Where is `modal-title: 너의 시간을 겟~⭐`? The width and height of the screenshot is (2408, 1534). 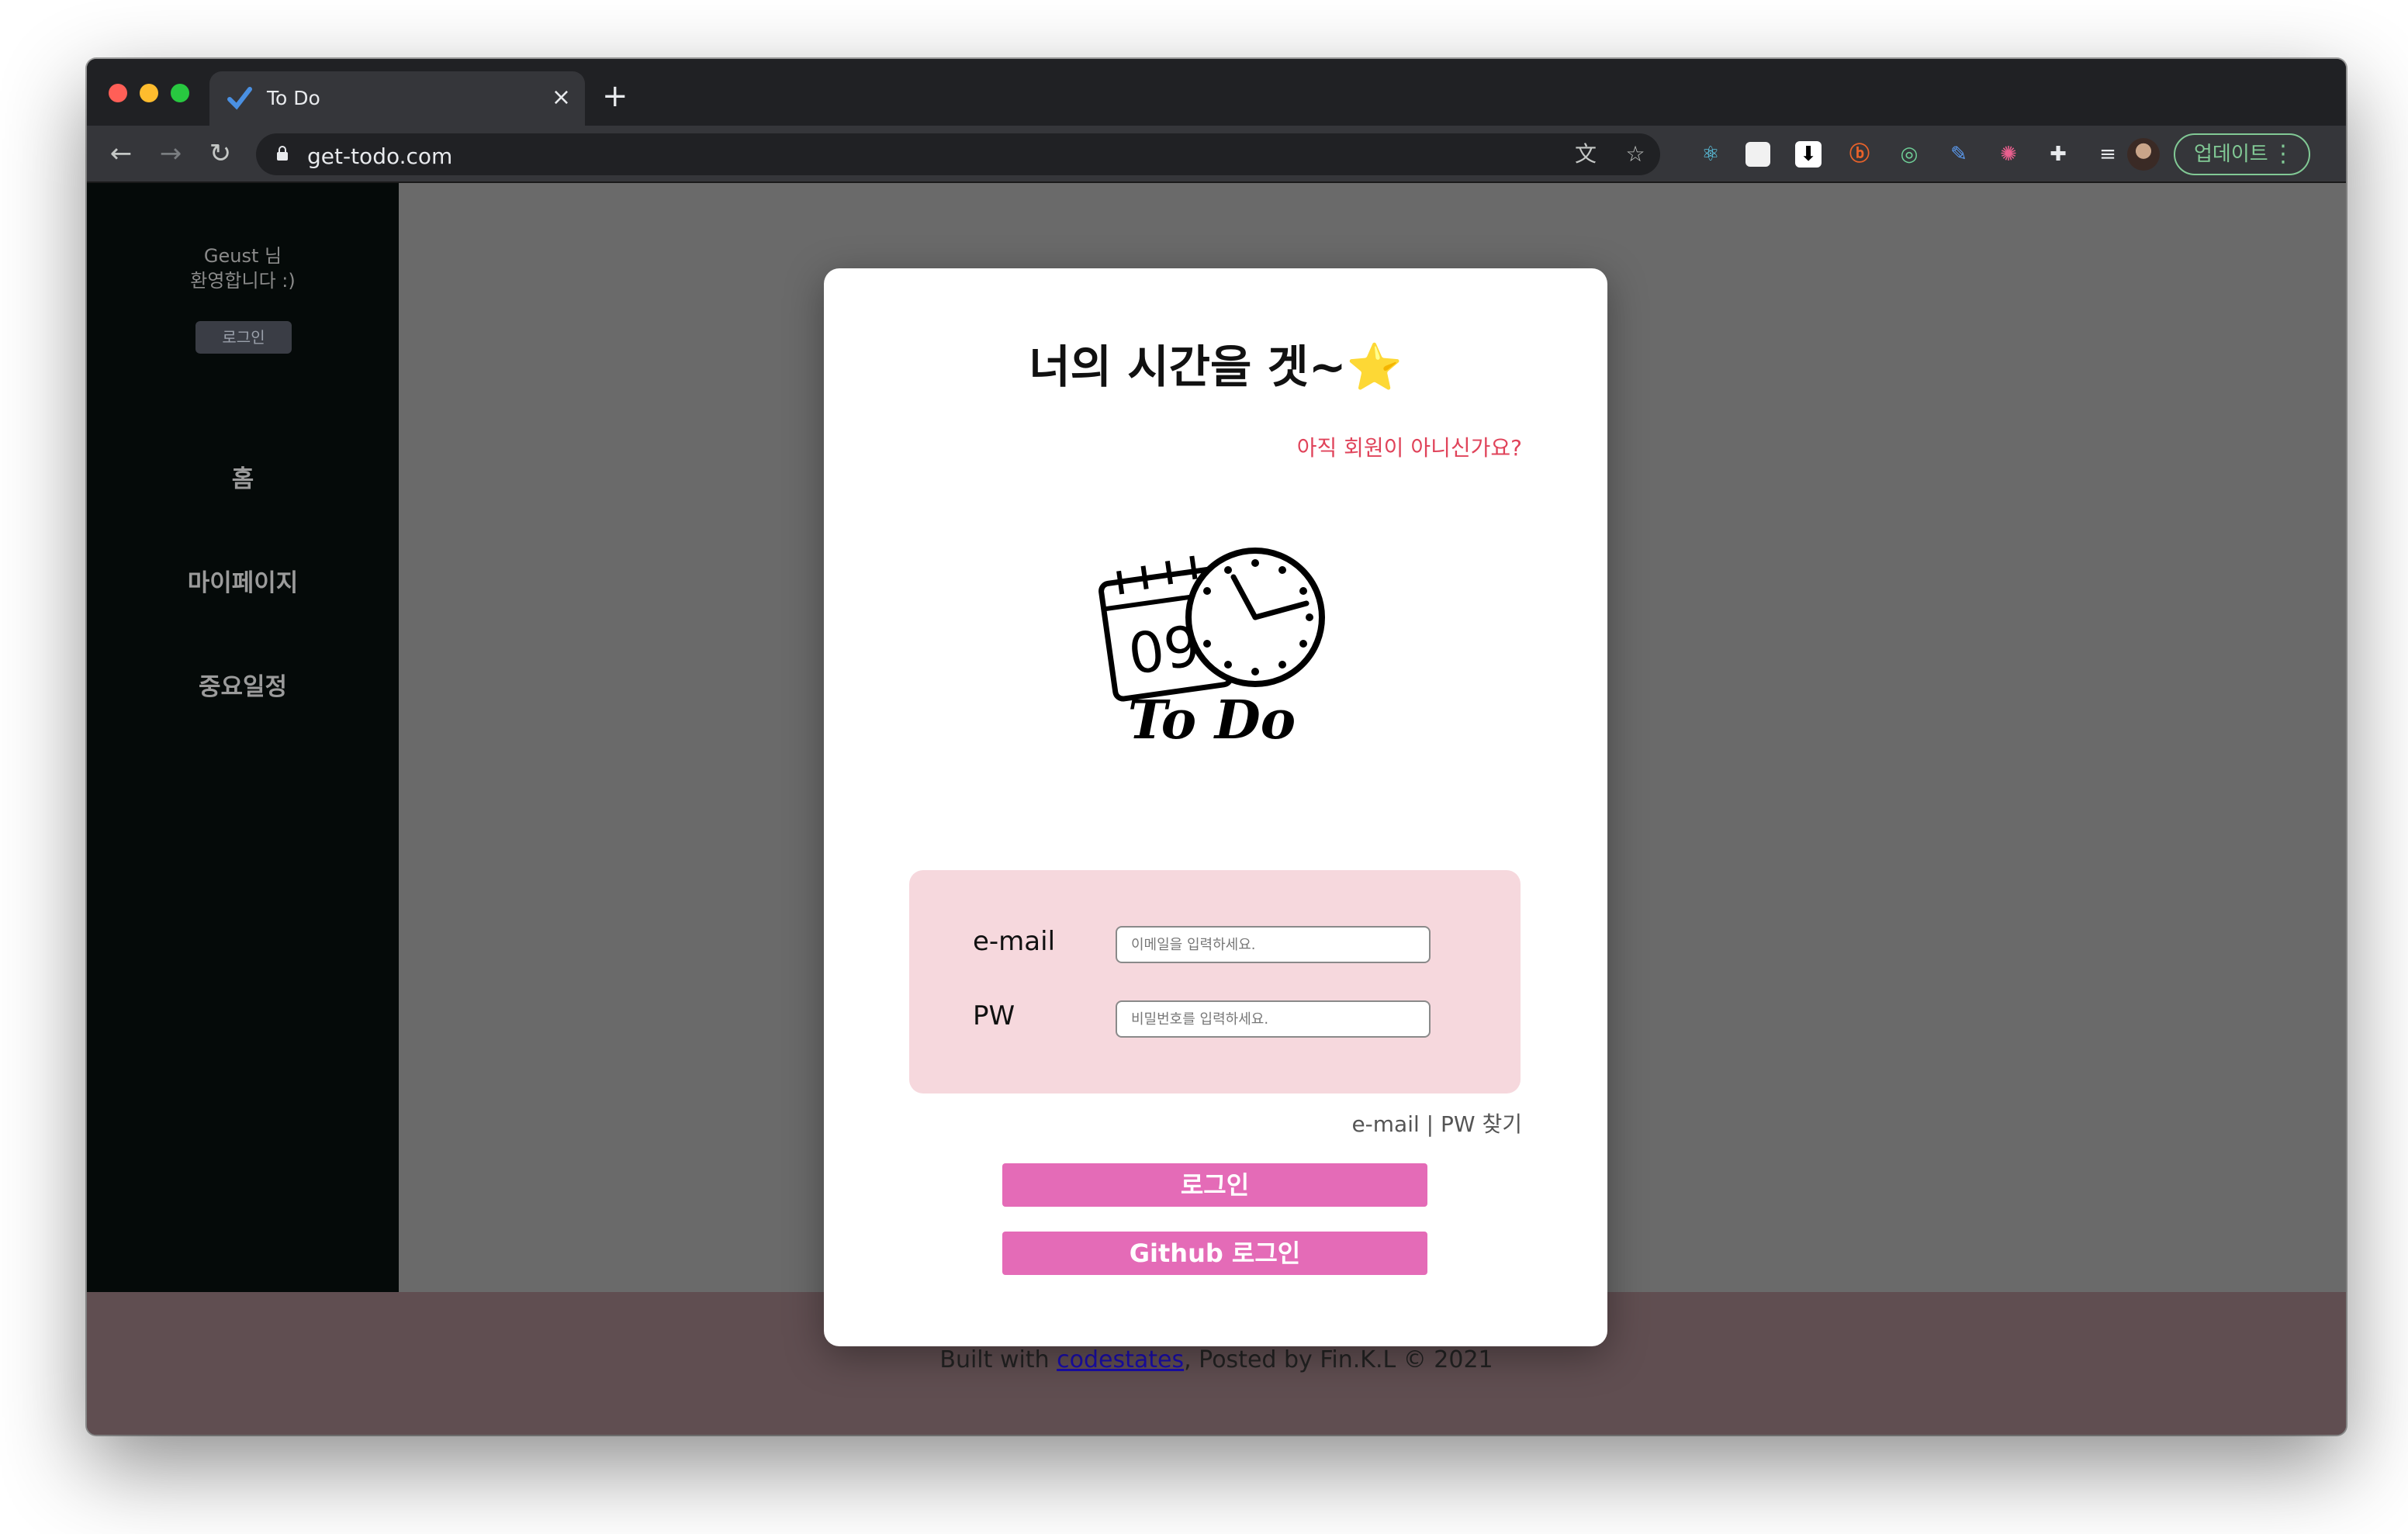 modal-title: 너의 시간을 겟~⭐ is located at coordinates (1216, 366).